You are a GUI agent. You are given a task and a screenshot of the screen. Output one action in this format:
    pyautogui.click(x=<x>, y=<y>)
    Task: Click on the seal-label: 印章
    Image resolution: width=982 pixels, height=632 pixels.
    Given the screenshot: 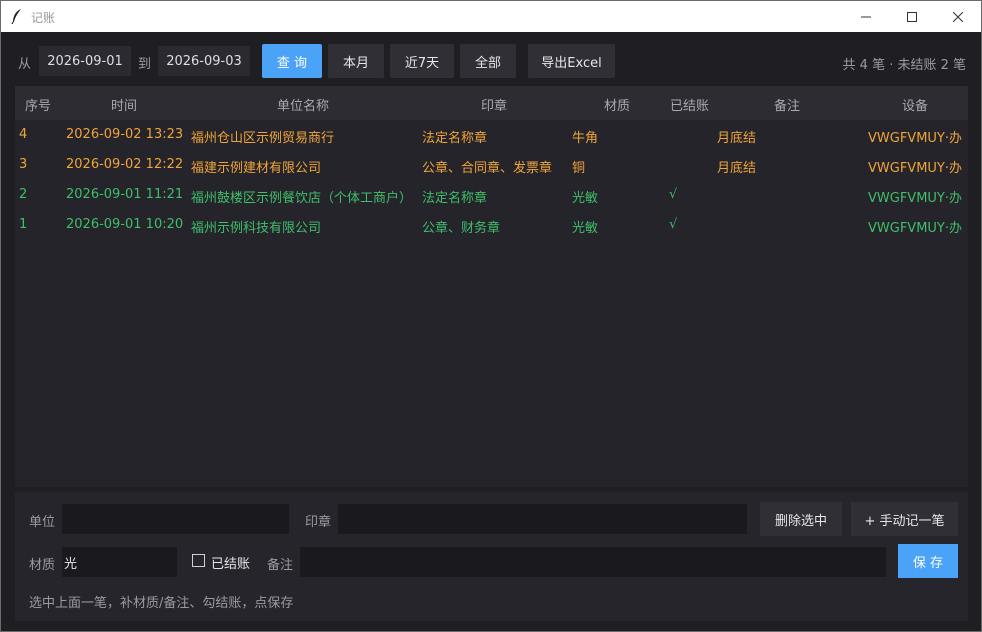 What is the action you would take?
    pyautogui.click(x=318, y=522)
    